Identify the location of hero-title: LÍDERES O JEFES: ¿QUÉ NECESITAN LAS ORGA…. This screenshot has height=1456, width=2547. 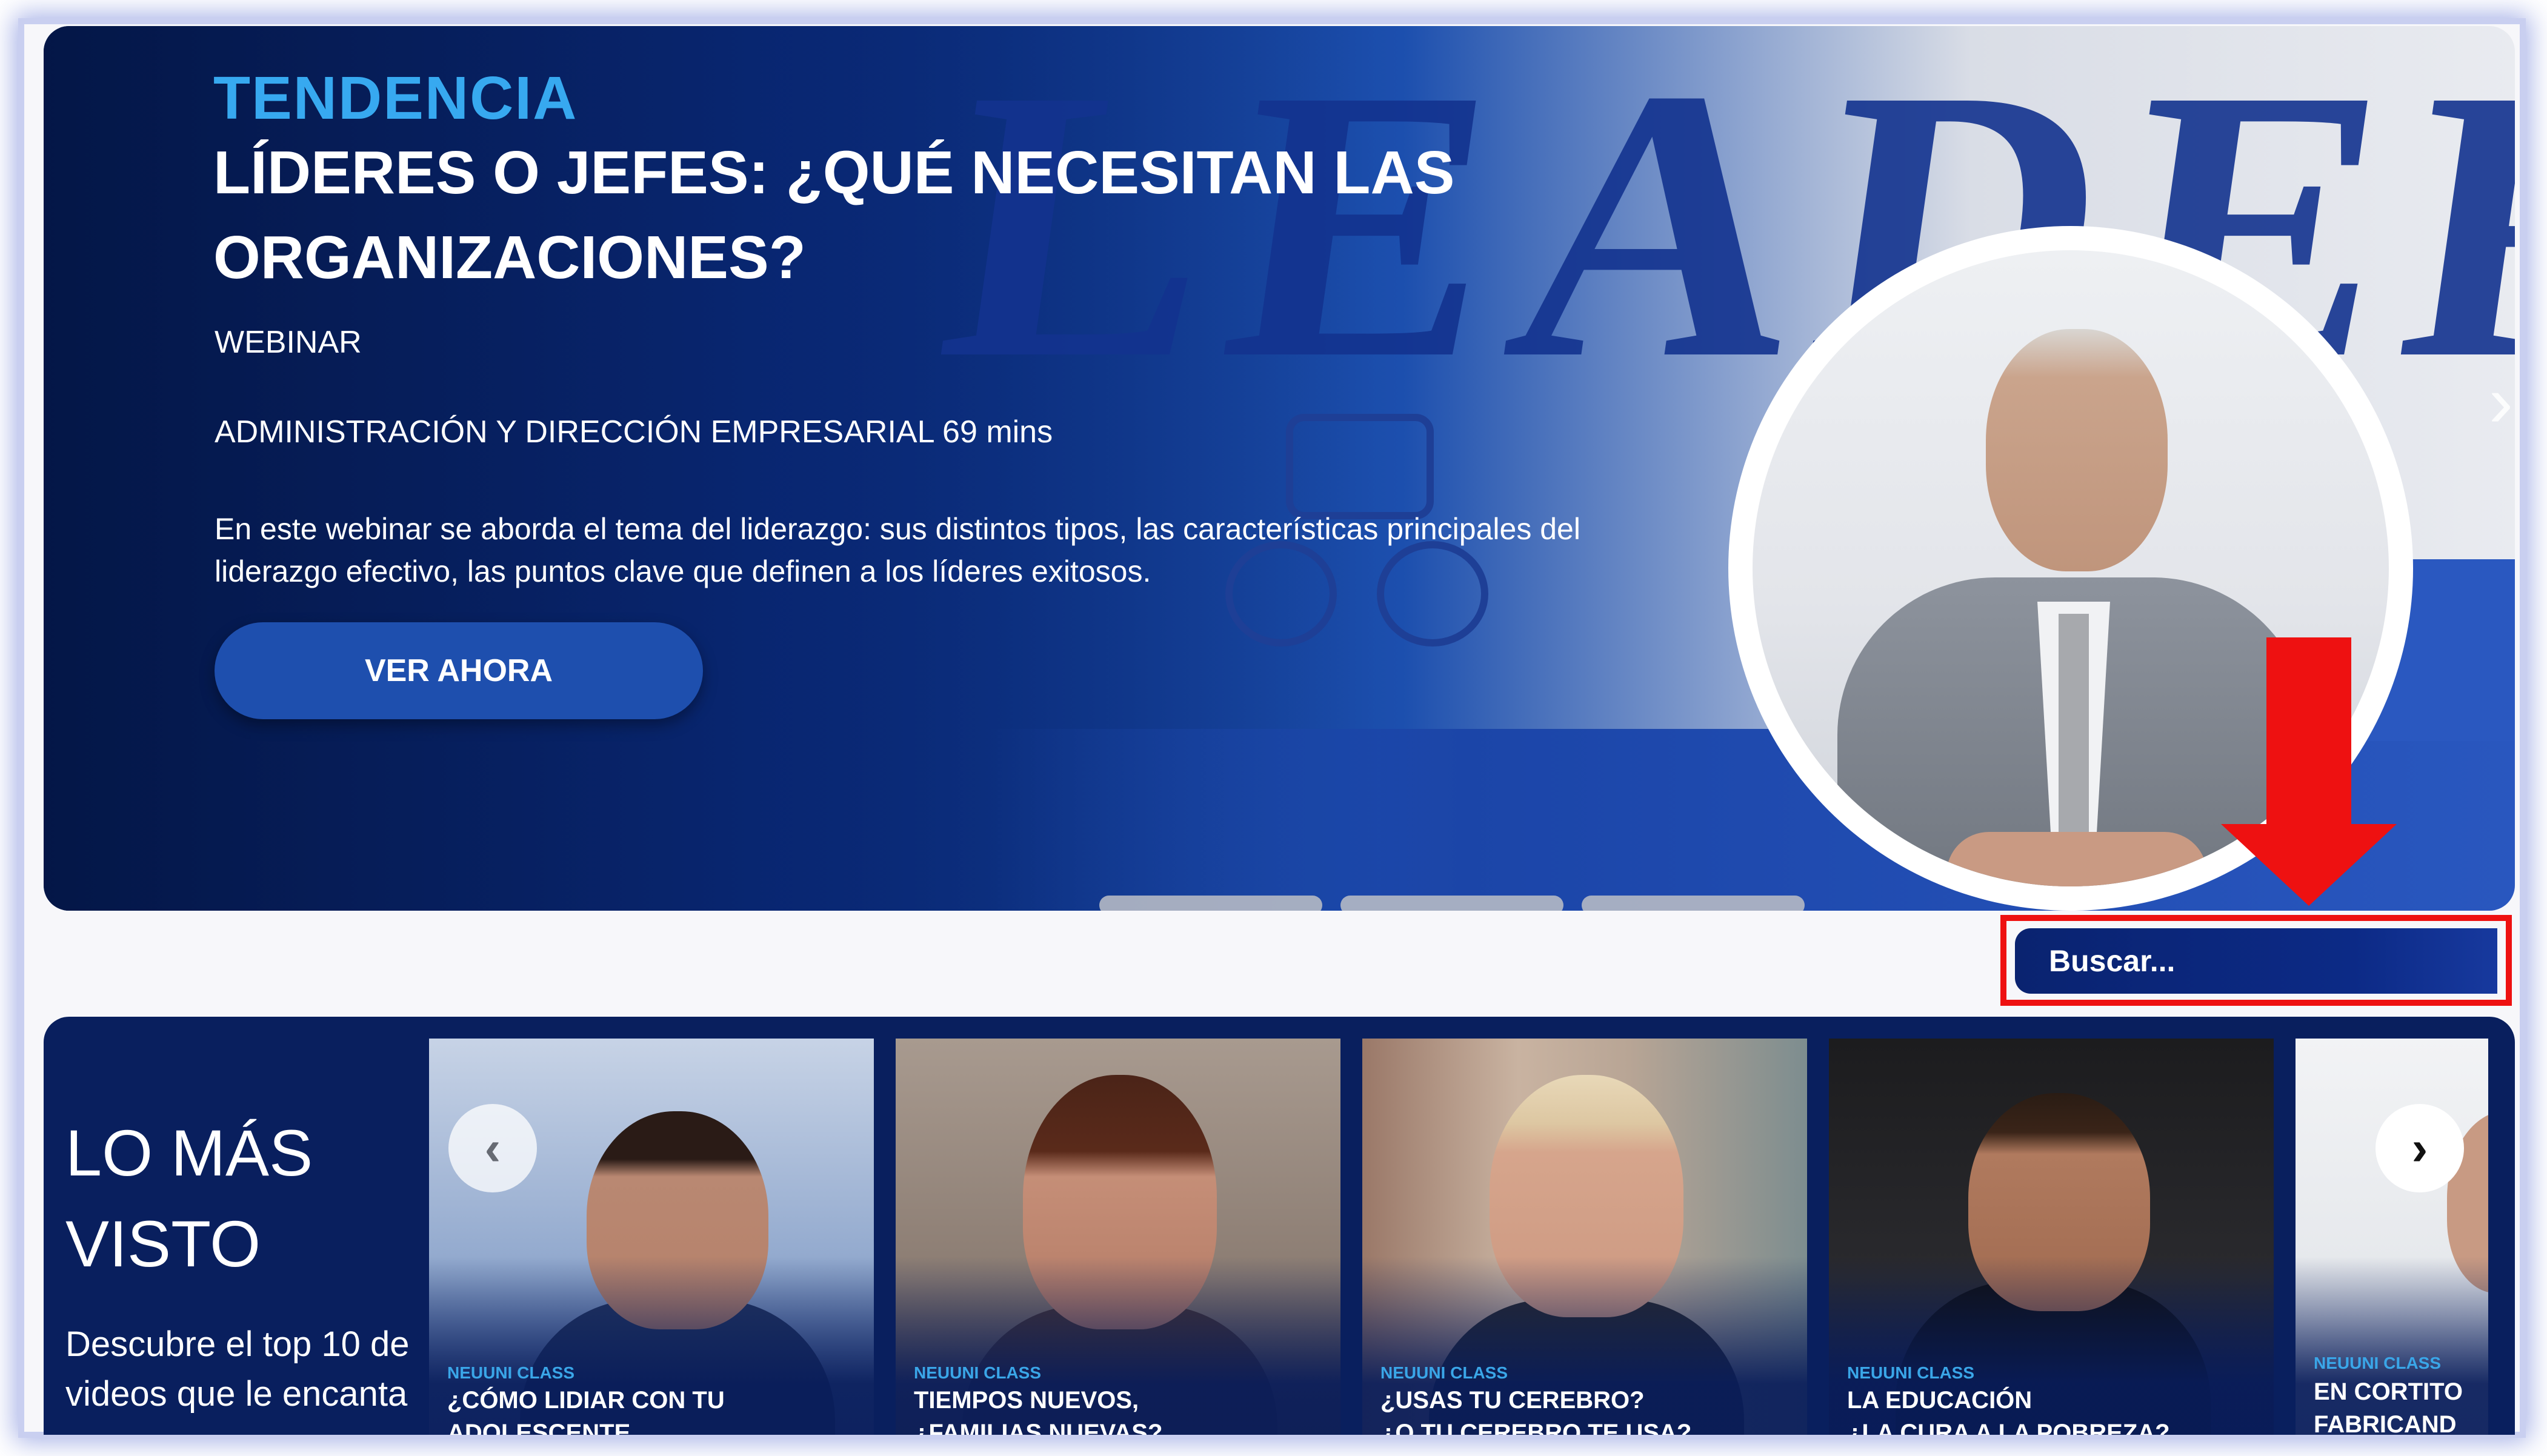
(834, 215).